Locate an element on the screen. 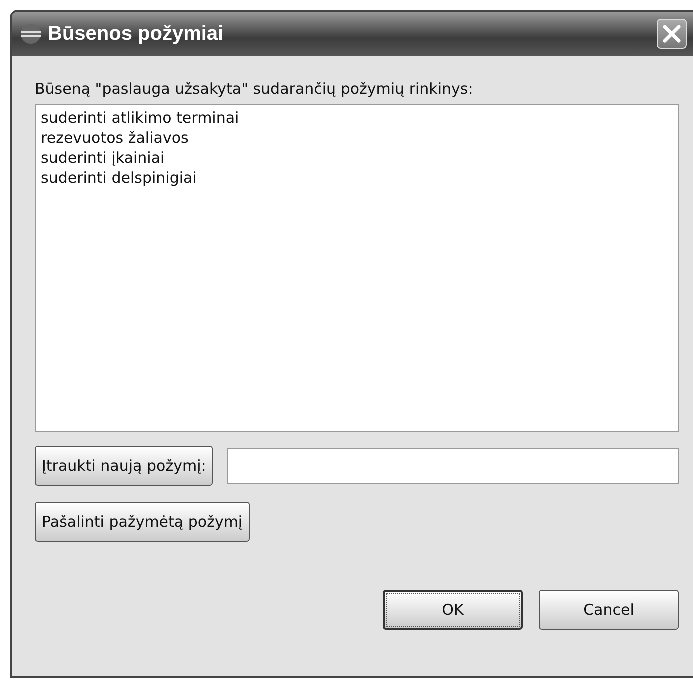  list-item: rezevuotos žaliavos is located at coordinates (357, 138).